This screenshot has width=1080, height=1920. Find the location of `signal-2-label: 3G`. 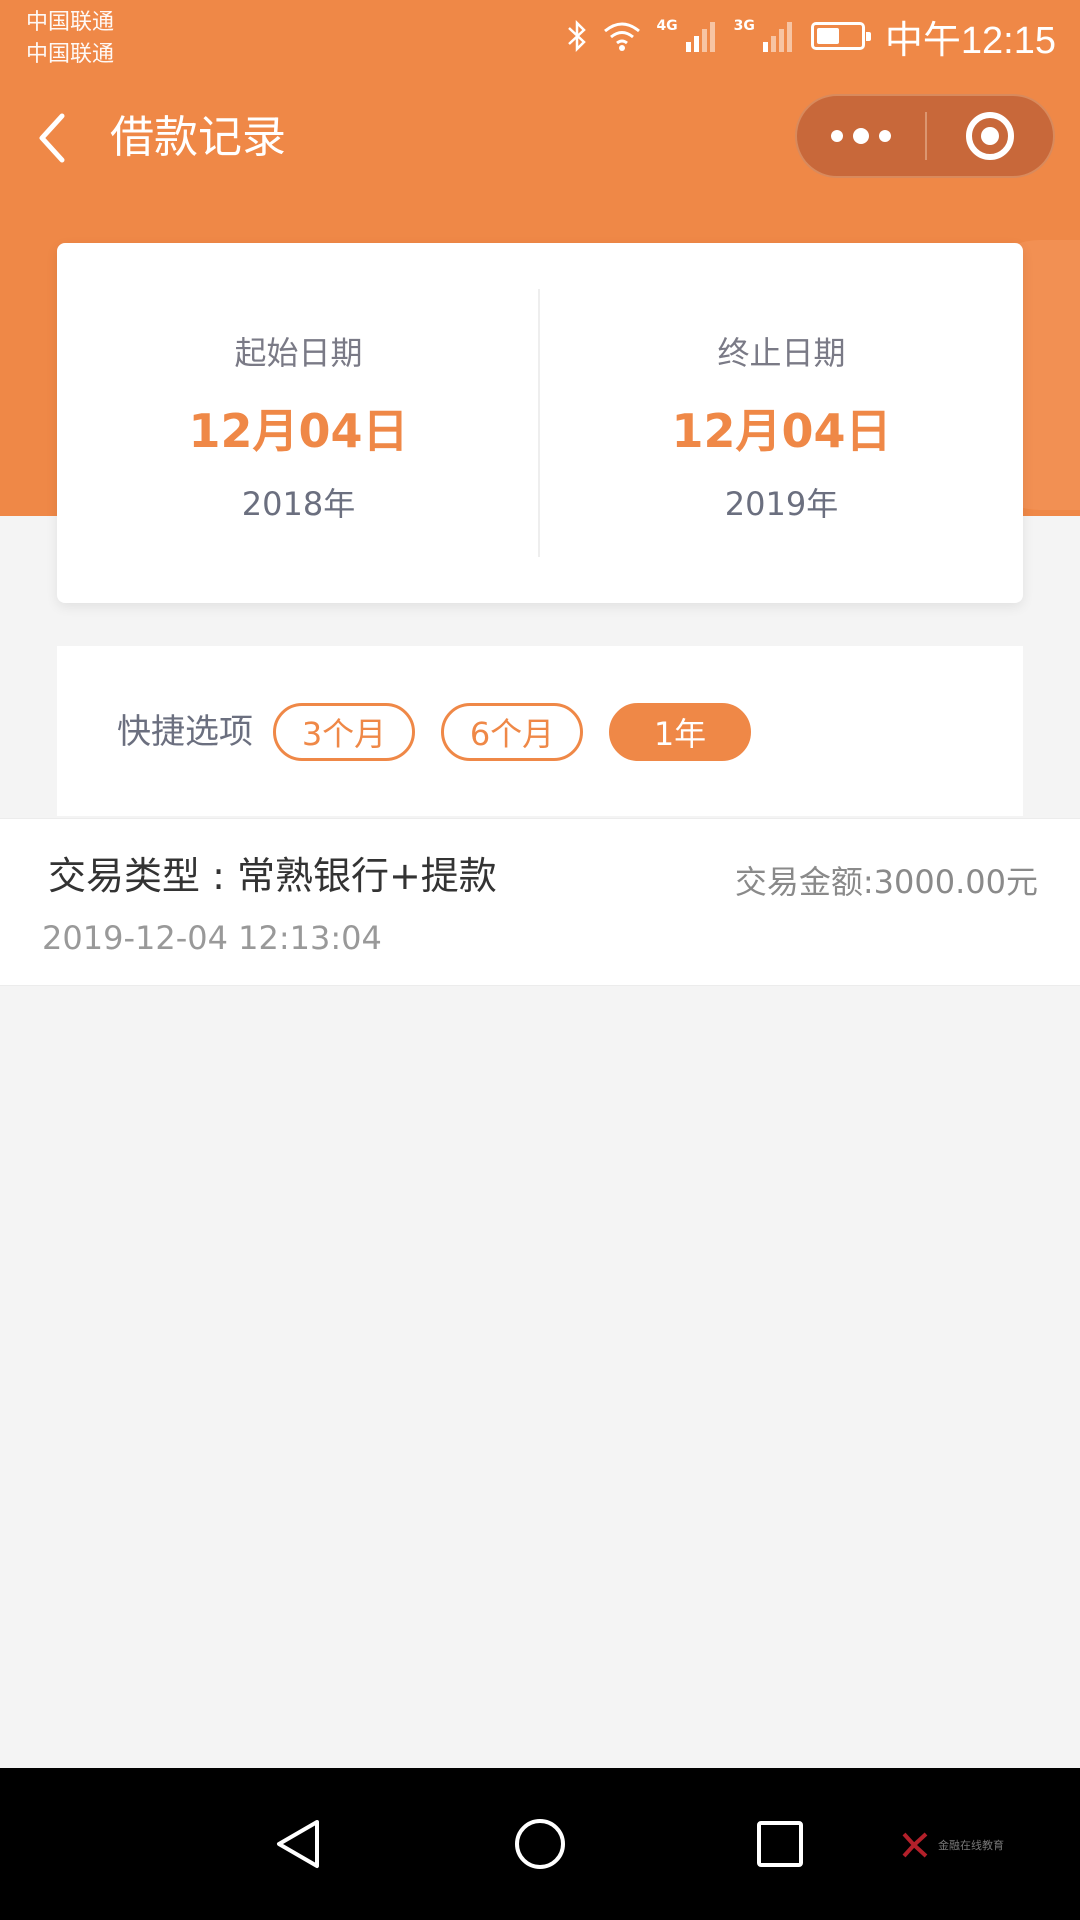

signal-2-label: 3G is located at coordinates (744, 26).